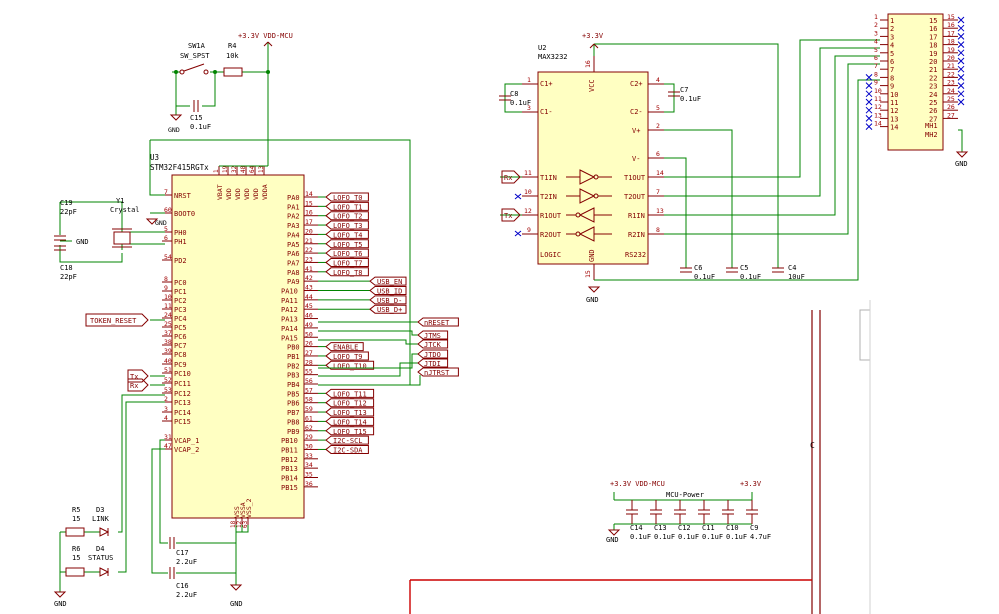  I want to click on u3-right-pin-name: PB7, so click(293, 413).